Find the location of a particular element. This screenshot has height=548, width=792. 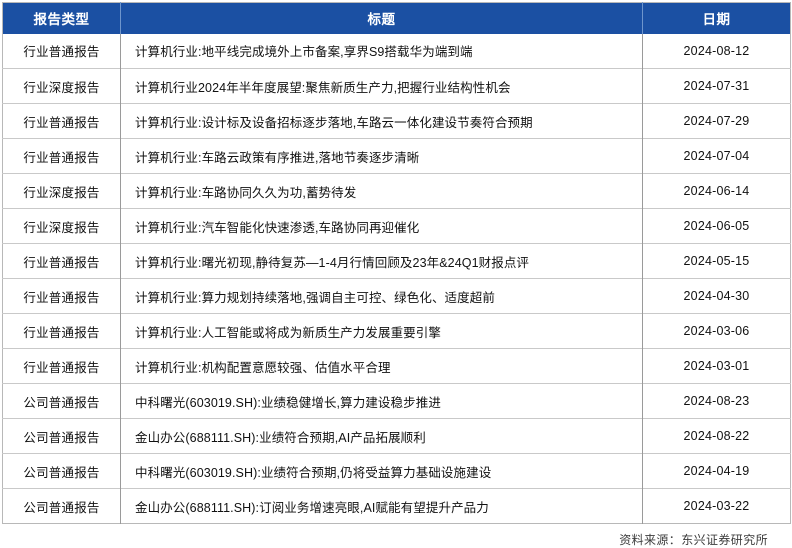

cell-title: 计算机行业:曙光初现,静待复苏—1-4月行情回顾及23年&24Q1财报点评 is located at coordinates (381, 261).